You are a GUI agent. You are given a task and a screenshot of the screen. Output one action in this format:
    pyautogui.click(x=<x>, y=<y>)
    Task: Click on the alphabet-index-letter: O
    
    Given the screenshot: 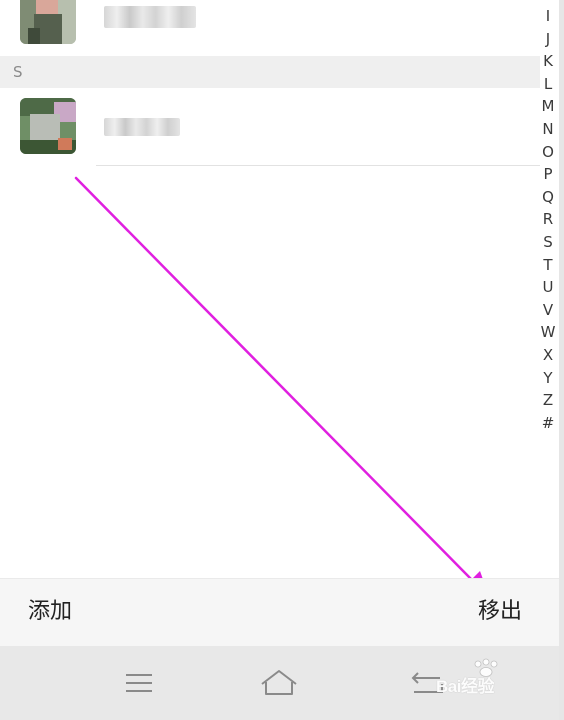 What is the action you would take?
    pyautogui.click(x=548, y=152)
    